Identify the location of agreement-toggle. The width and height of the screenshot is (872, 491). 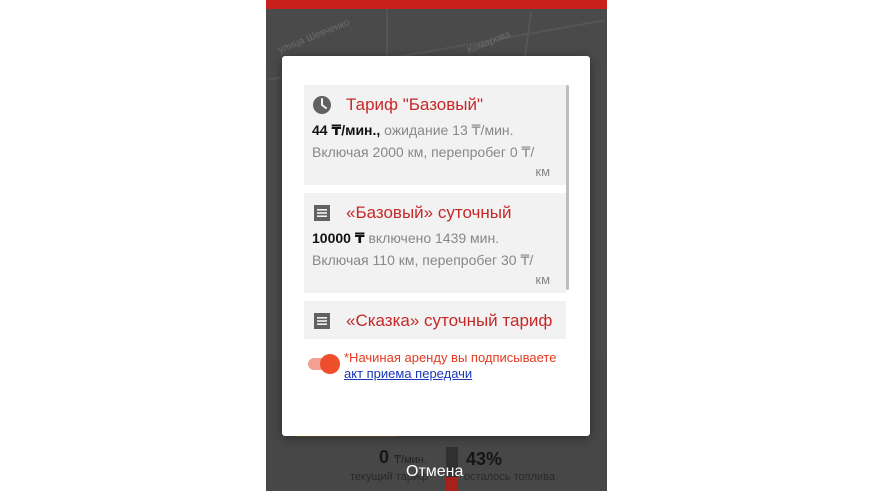
(323, 364).